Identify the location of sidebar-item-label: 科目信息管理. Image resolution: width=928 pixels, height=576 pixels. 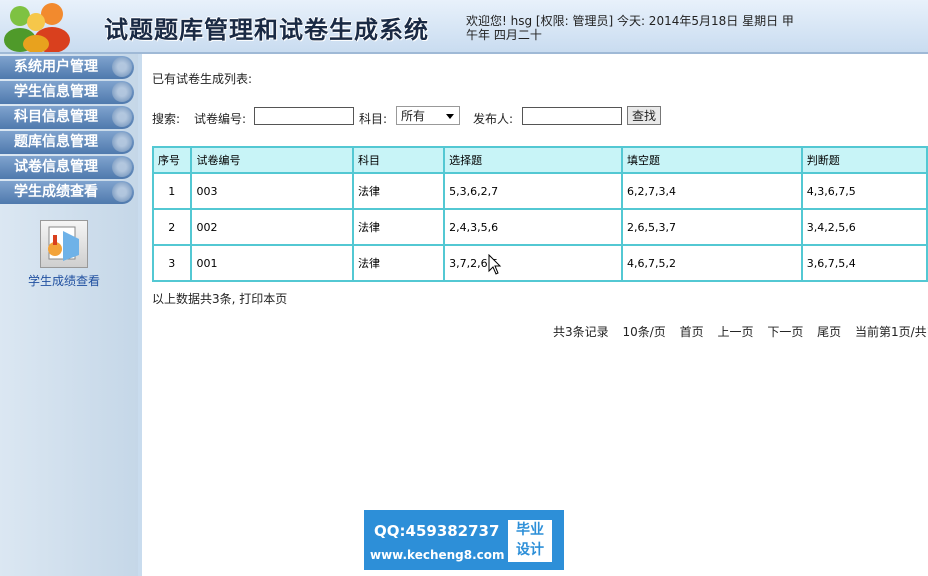
(56, 117).